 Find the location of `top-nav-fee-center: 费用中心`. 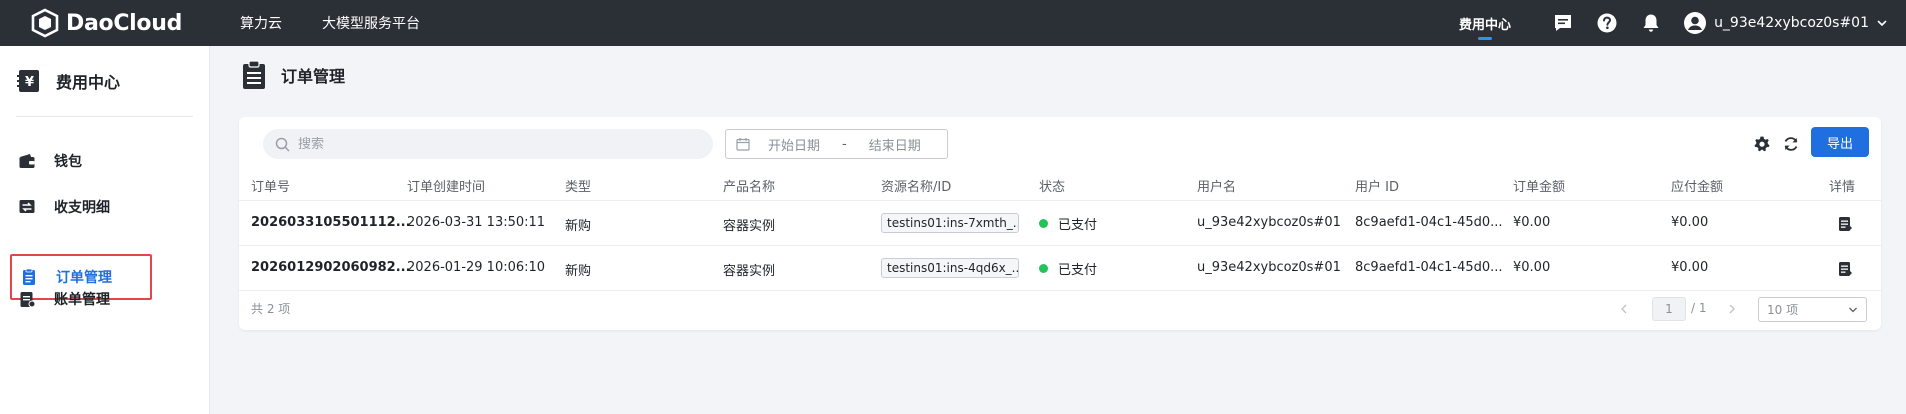

top-nav-fee-center: 费用中心 is located at coordinates (1485, 23).